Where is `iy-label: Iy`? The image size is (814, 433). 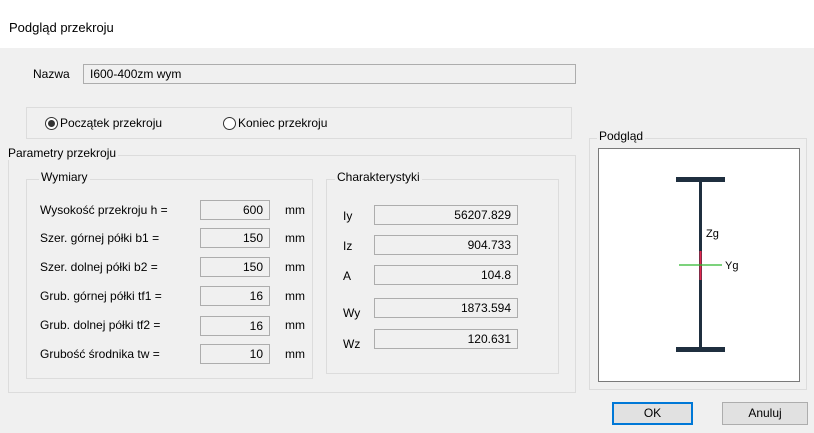
iy-label: Iy is located at coordinates (348, 216).